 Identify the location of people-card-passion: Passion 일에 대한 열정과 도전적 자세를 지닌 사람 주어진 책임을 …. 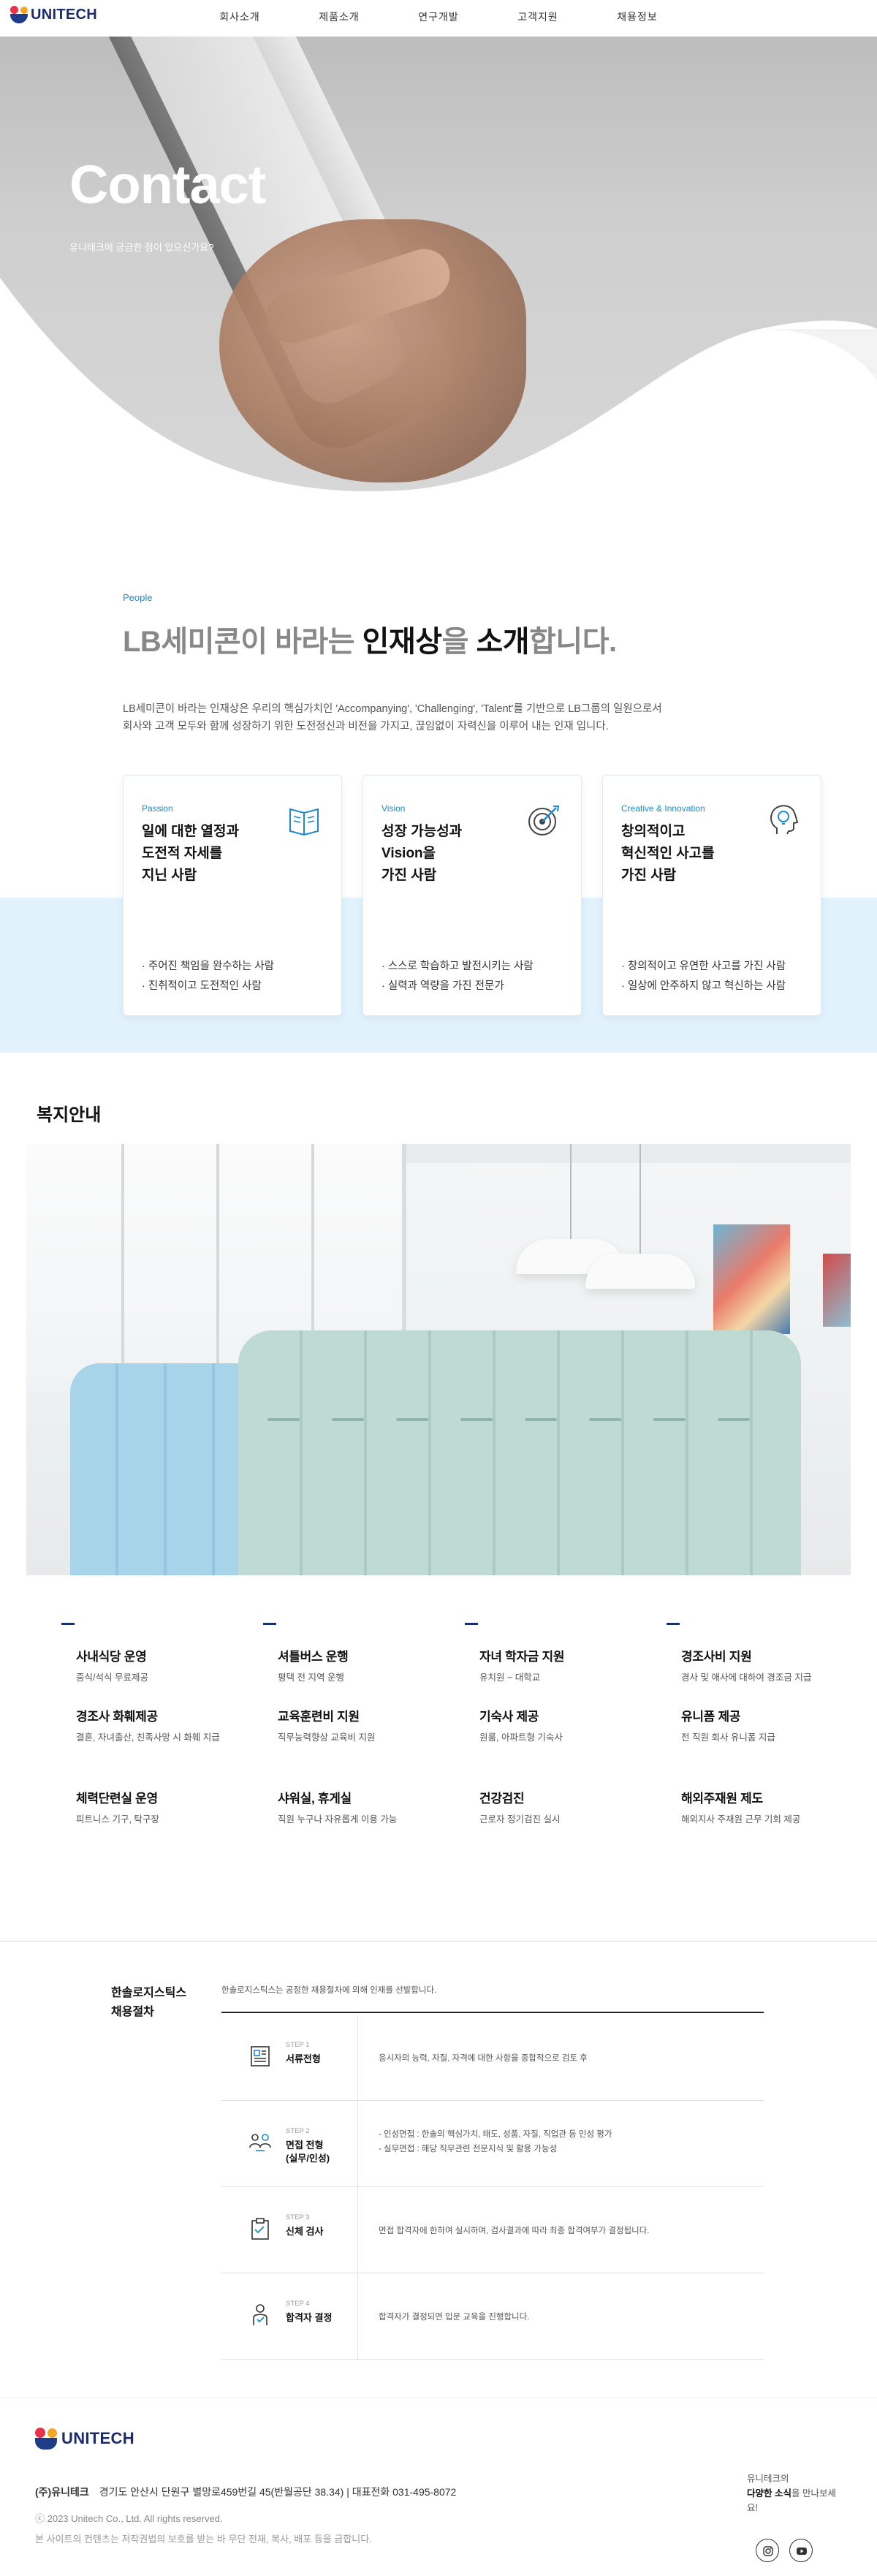
(233, 895).